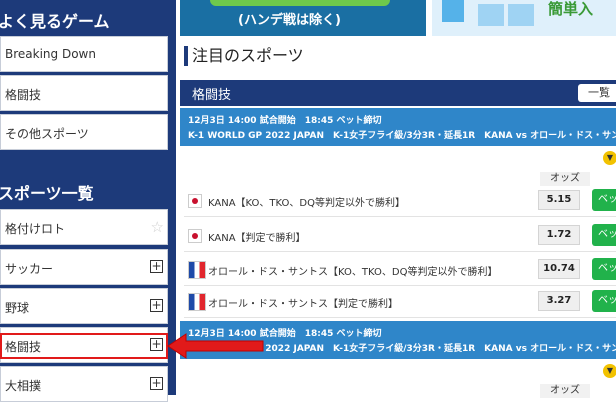  I want to click on odds-value: 3.27, so click(559, 301).